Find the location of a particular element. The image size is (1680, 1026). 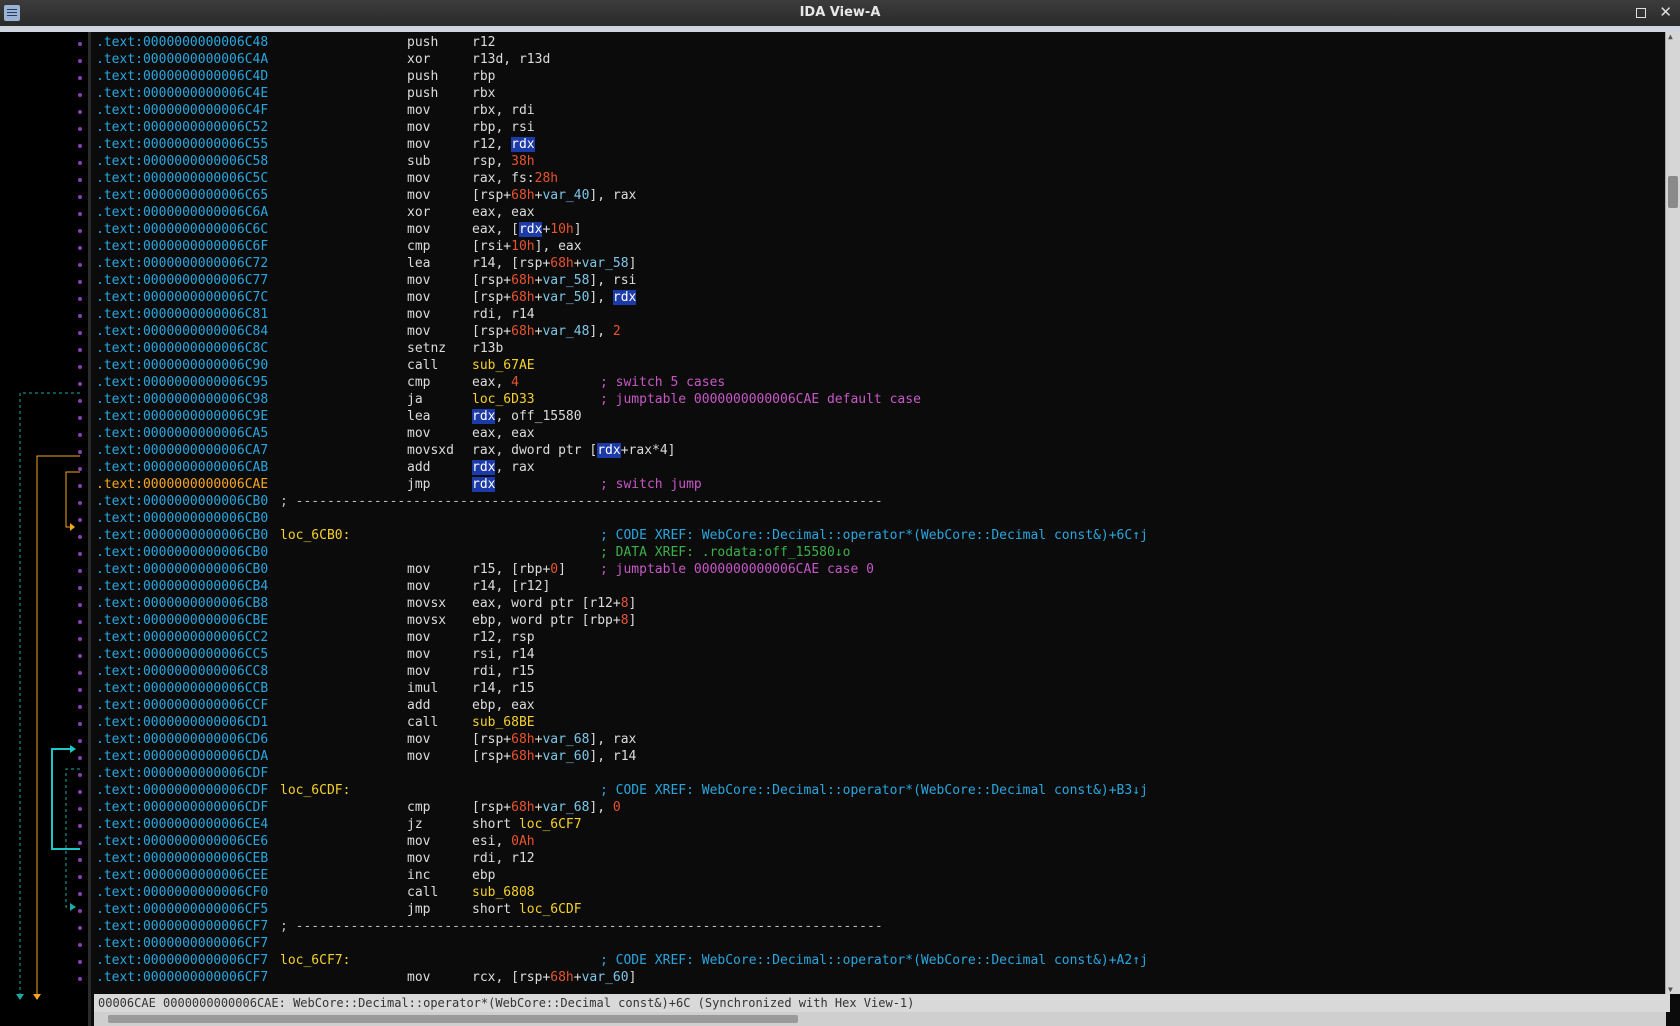

scroll-up-icon: ▲ is located at coordinates (1670, 36).